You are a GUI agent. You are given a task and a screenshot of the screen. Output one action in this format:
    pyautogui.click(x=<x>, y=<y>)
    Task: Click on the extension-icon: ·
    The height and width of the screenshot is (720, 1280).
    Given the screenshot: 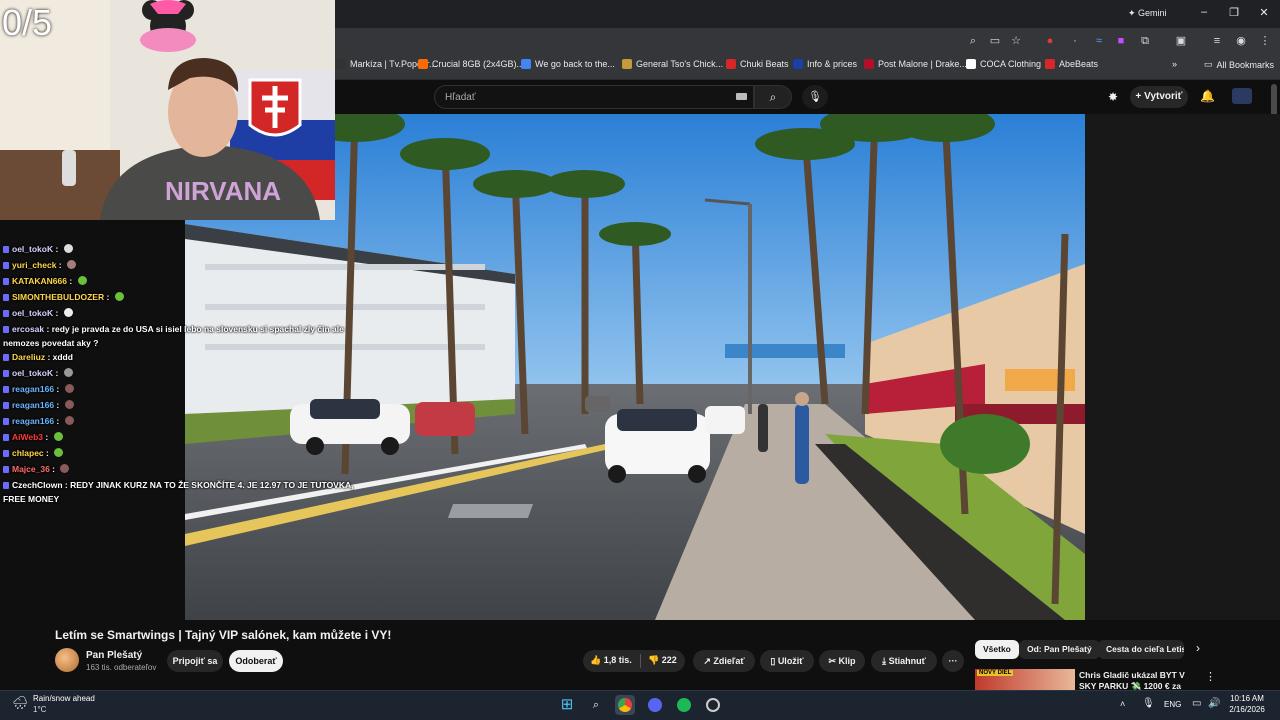 What is the action you would take?
    pyautogui.click(x=1075, y=41)
    